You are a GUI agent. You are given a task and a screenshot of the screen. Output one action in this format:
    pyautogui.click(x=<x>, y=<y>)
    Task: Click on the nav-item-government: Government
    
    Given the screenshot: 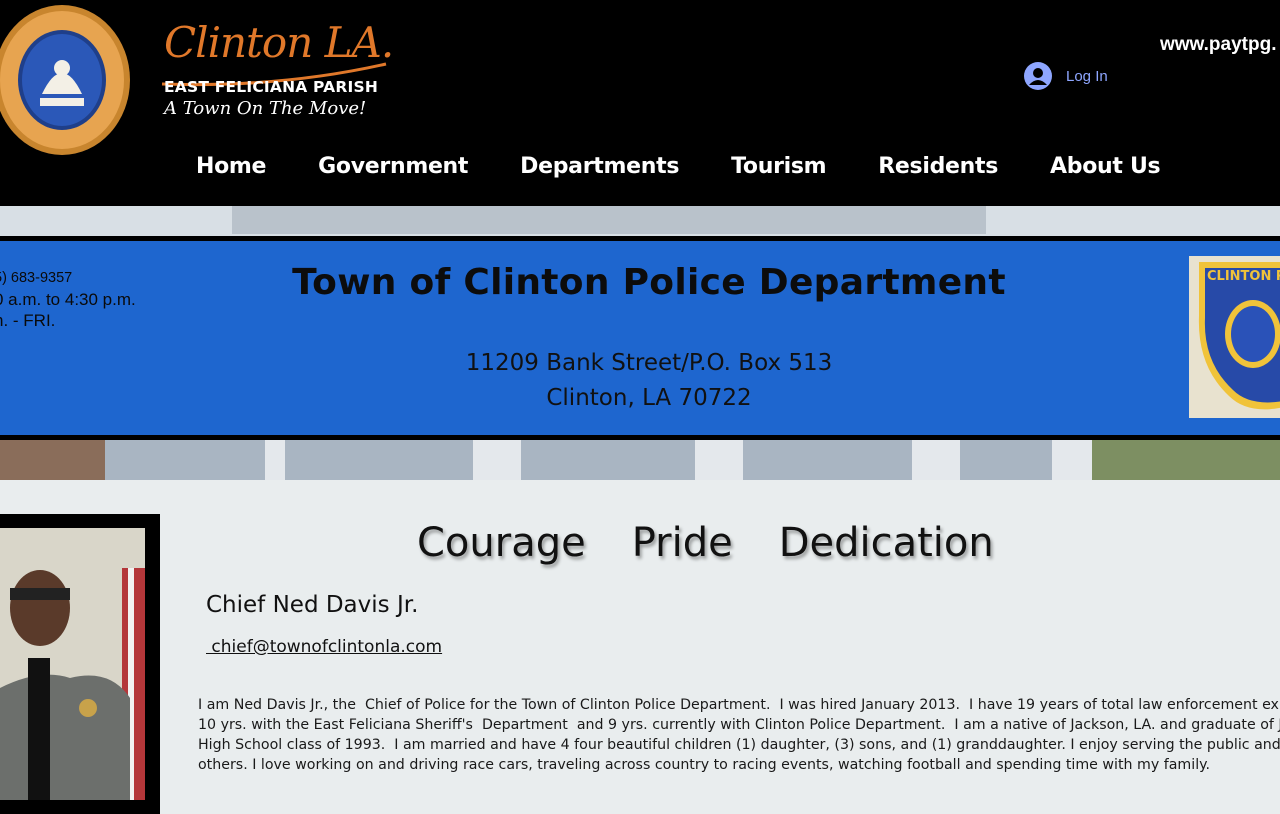 What is the action you would take?
    pyautogui.click(x=393, y=167)
    